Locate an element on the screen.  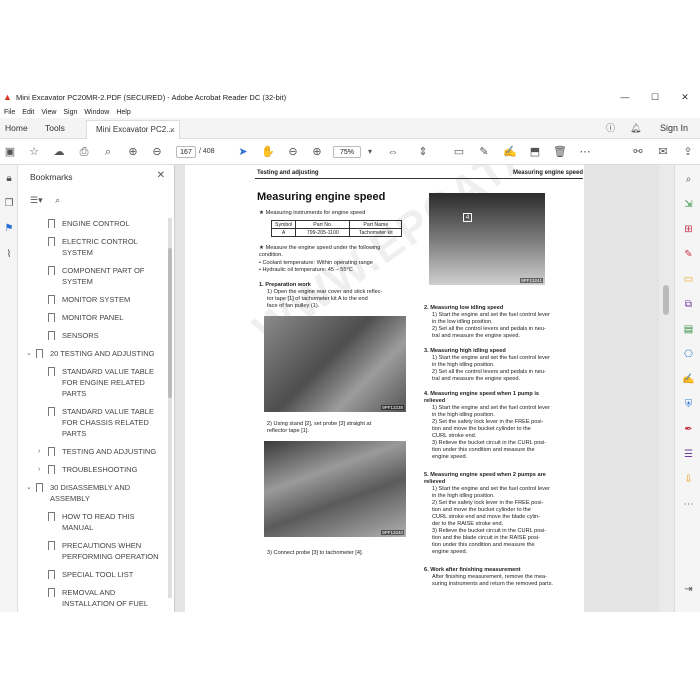
bookmark-icon: ⚑ is located at coordinates (9, 229).